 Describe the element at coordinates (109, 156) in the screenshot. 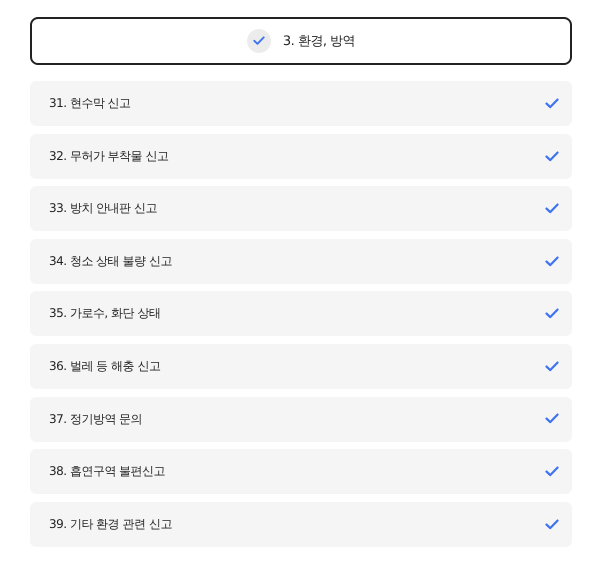

I see `item-label: 32. 무허가 부착물 신고` at that location.